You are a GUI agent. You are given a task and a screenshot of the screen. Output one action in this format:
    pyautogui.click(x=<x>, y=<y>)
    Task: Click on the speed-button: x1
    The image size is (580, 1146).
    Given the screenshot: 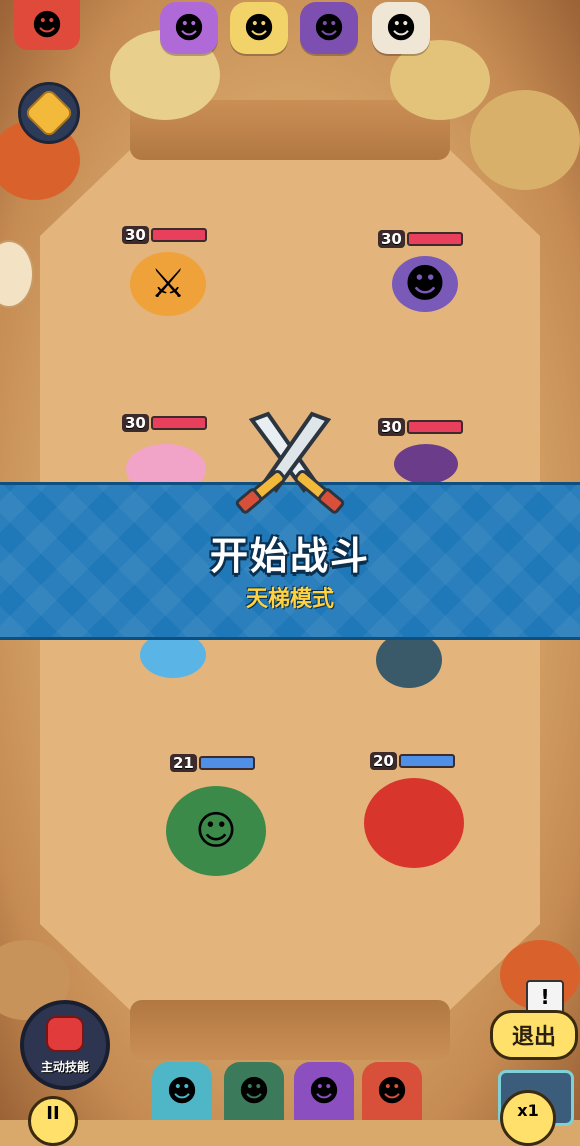 What is the action you would take?
    pyautogui.click(x=528, y=1118)
    